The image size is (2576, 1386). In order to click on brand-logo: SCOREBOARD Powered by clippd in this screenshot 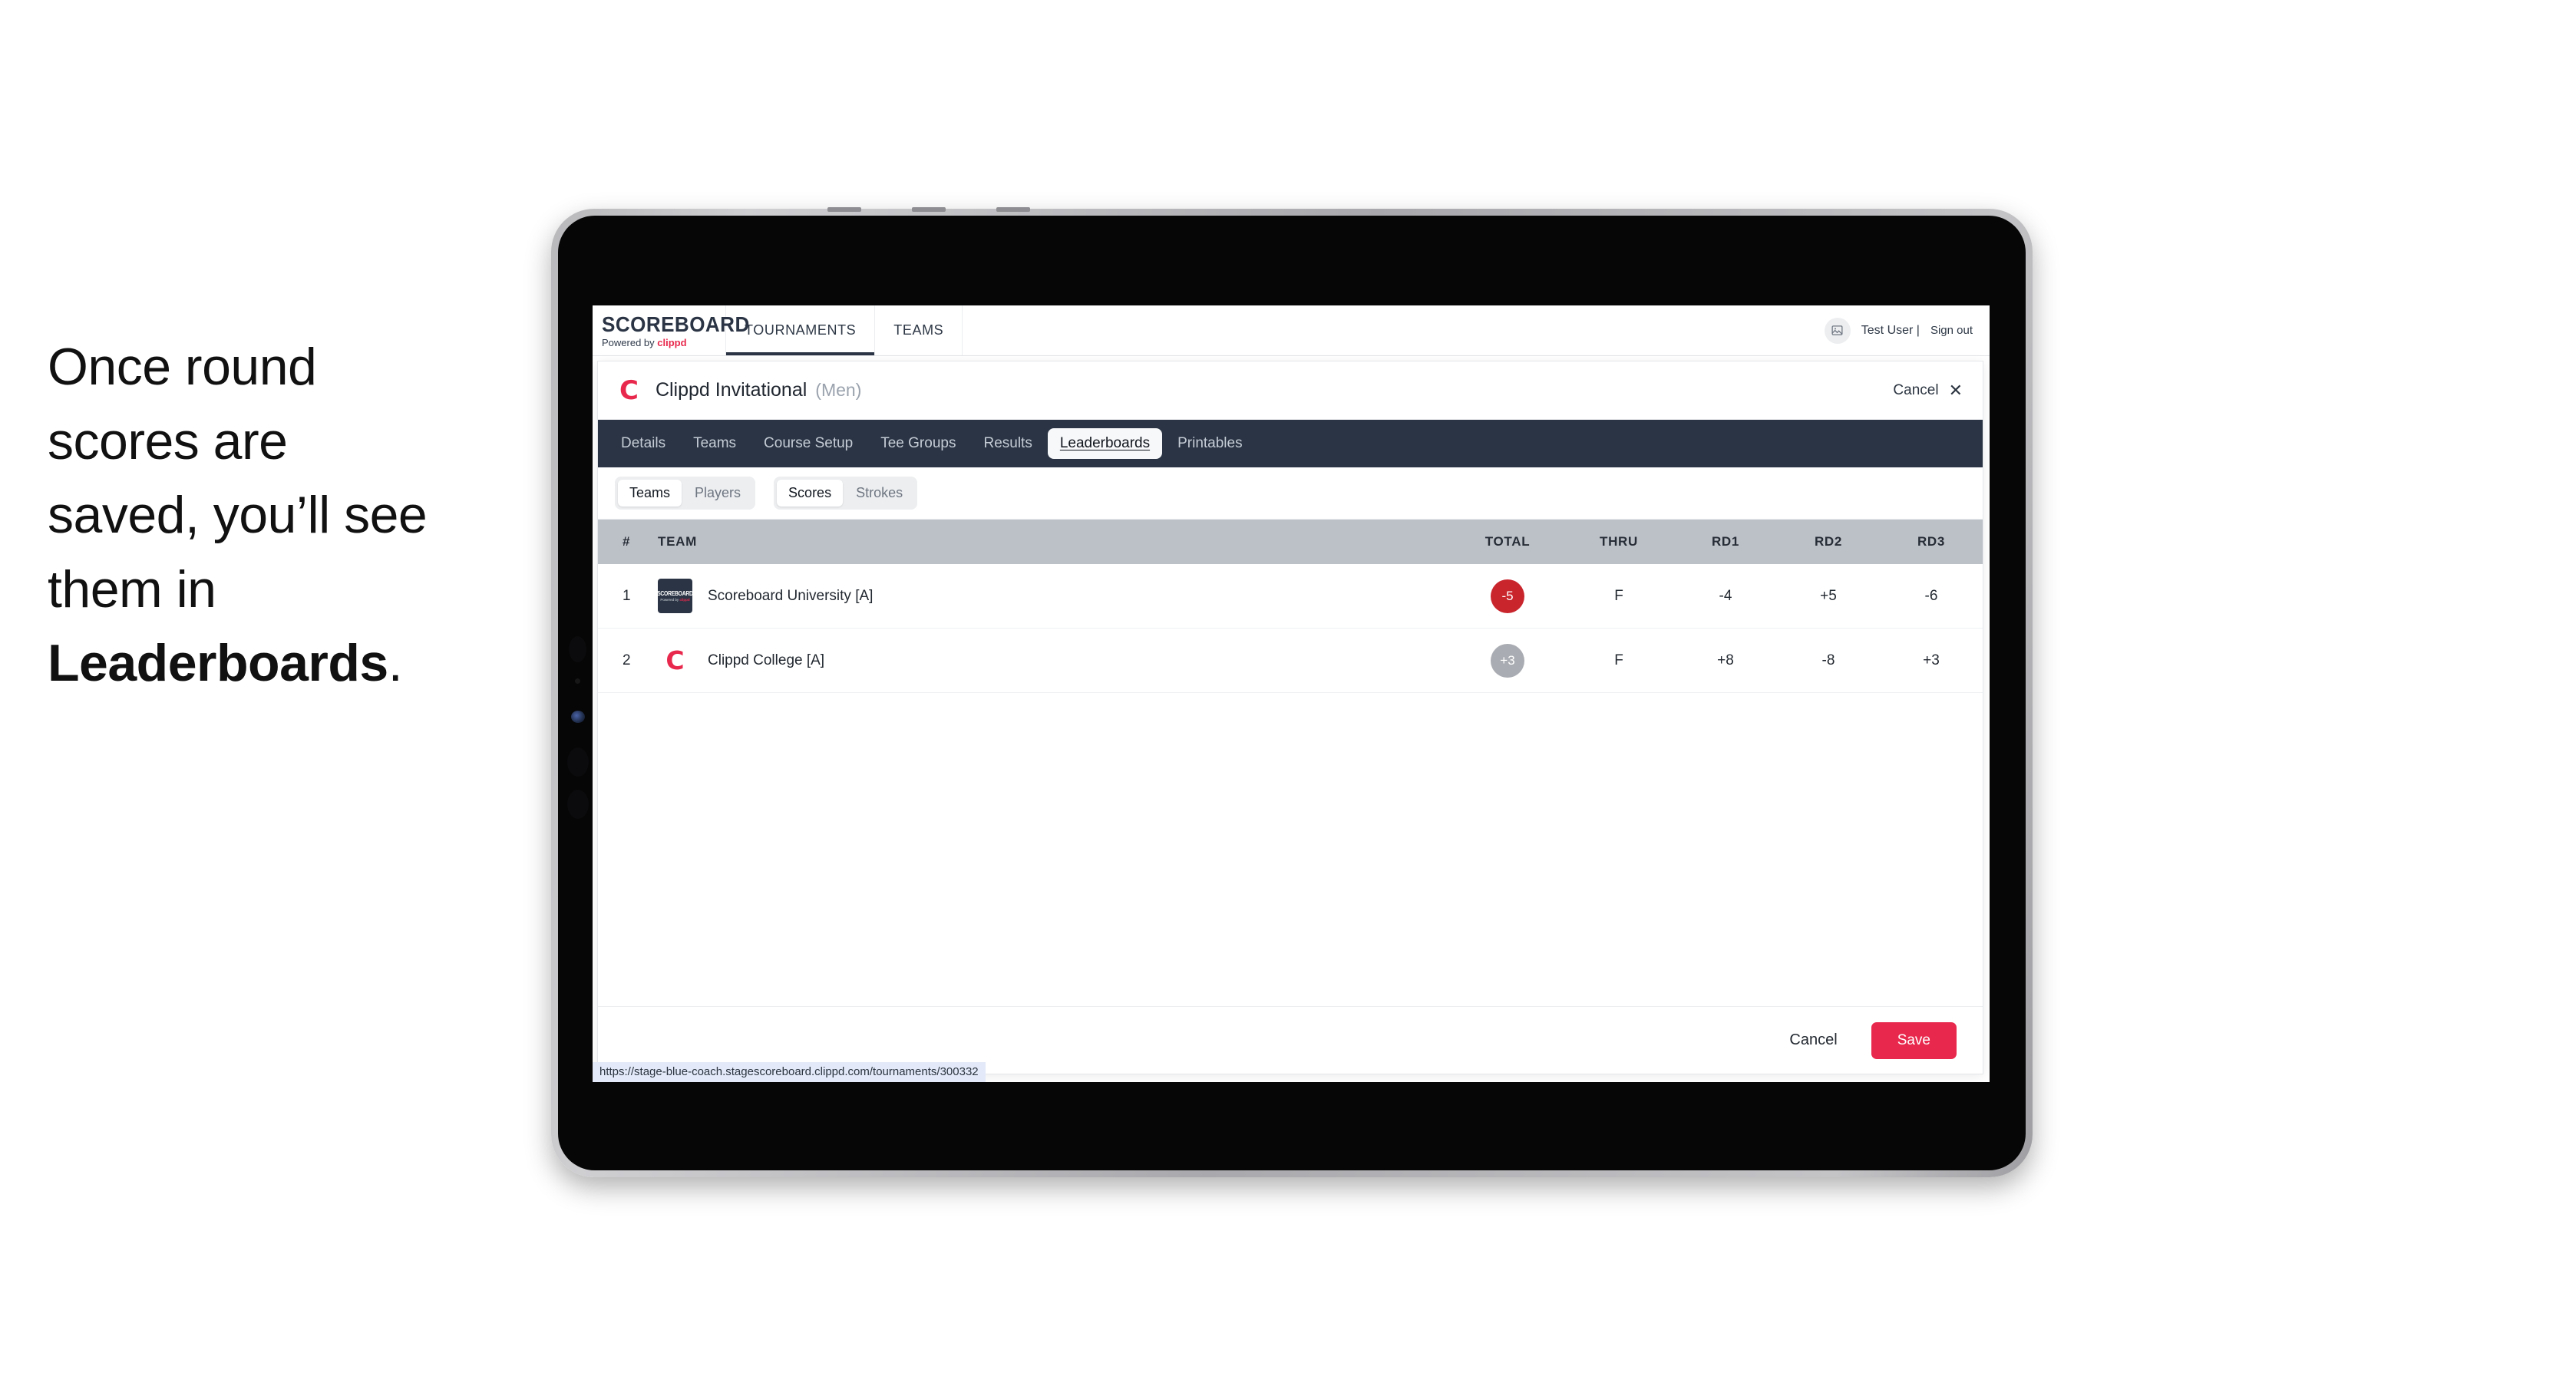, I will do `click(671, 330)`.